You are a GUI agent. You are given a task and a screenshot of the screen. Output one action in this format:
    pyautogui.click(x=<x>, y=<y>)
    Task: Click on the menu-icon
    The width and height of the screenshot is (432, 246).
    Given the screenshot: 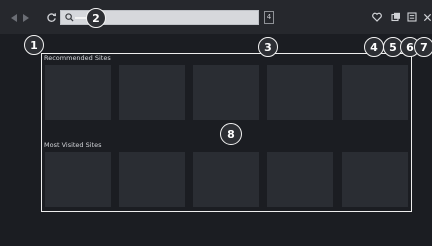 What is the action you would take?
    pyautogui.click(x=412, y=17)
    